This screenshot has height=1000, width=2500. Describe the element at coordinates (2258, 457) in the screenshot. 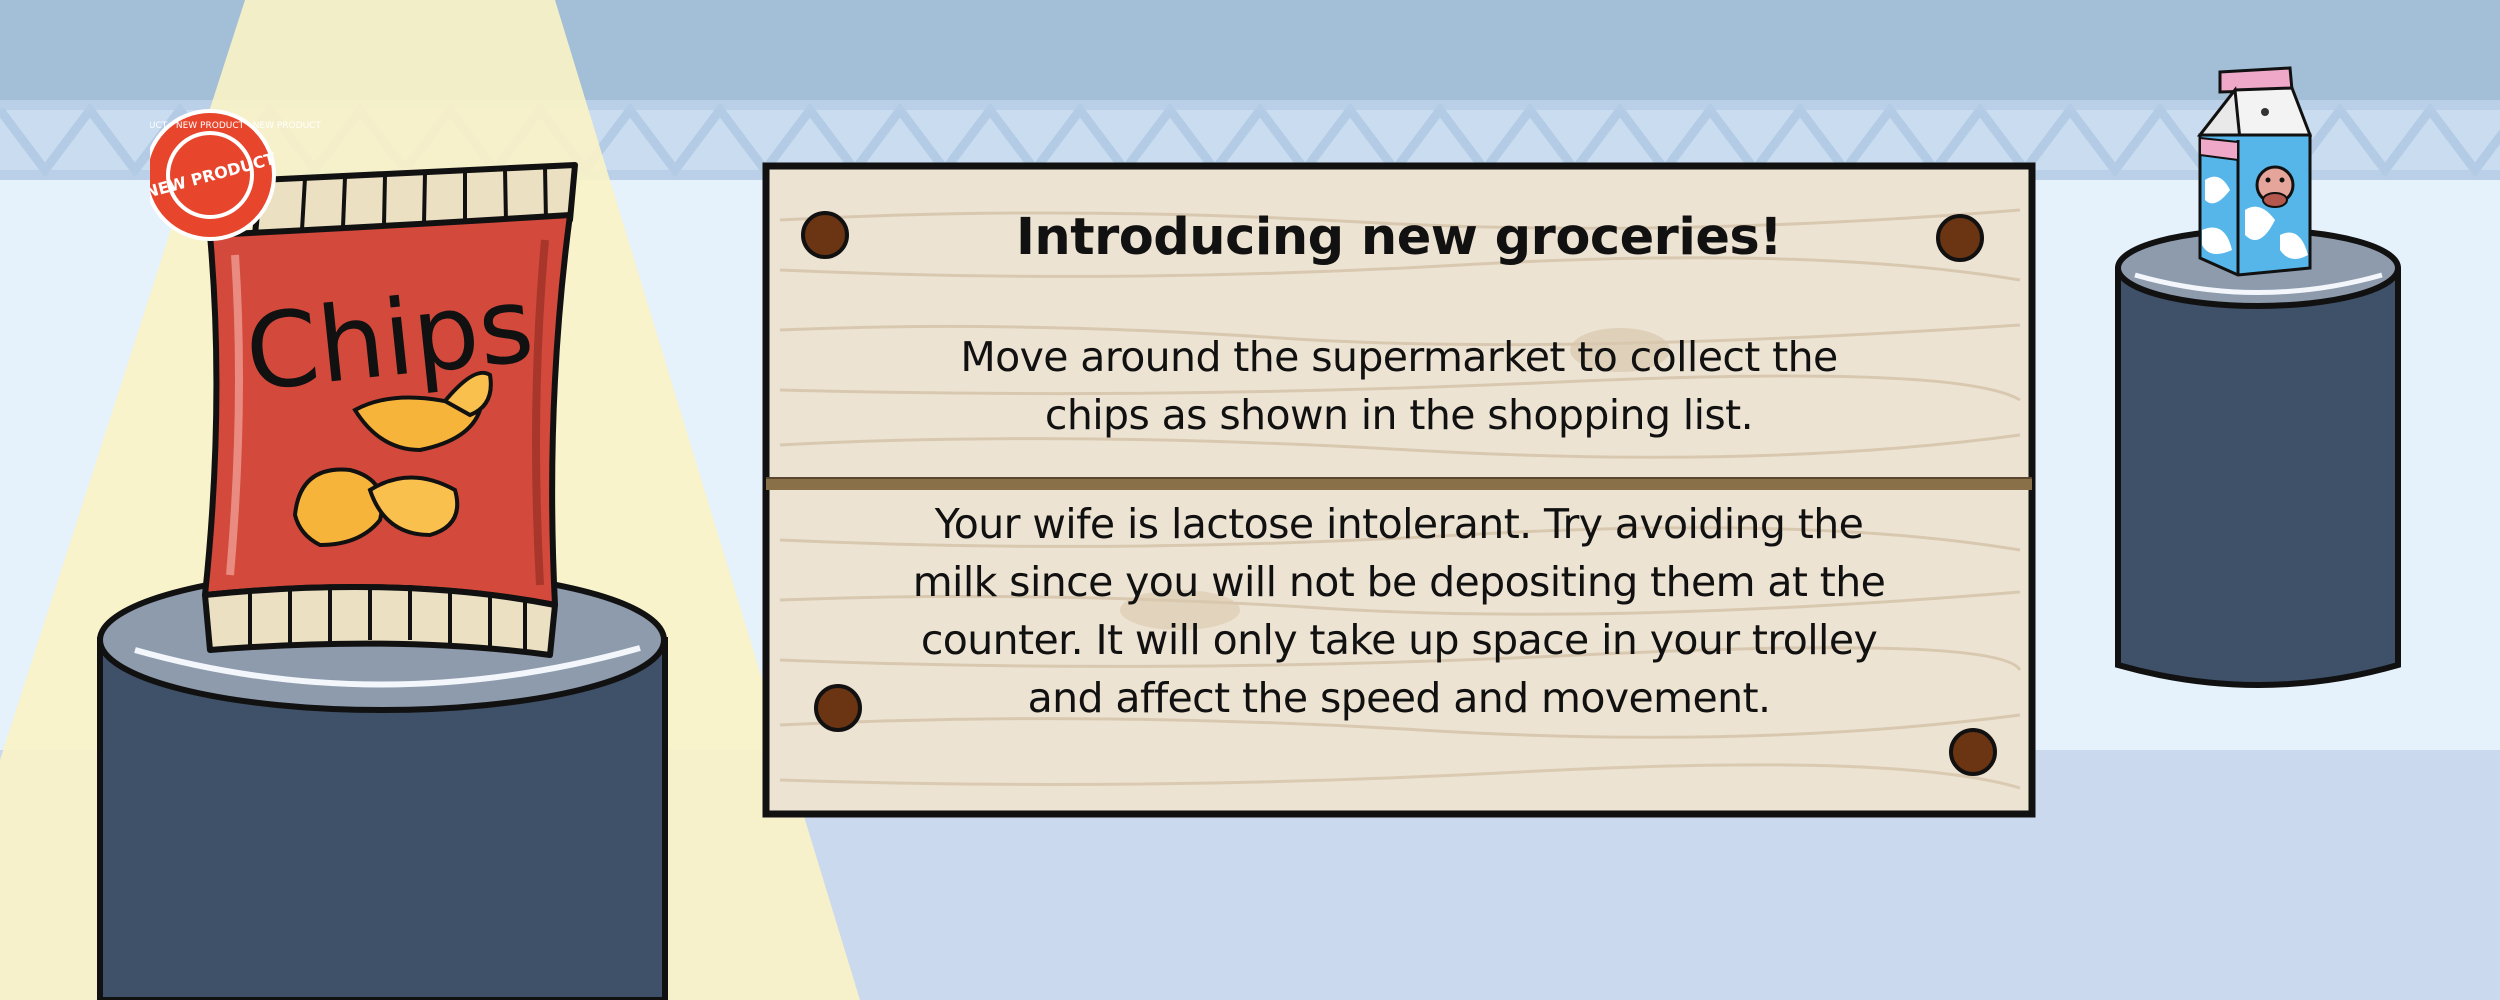

I see `right-pedestal` at that location.